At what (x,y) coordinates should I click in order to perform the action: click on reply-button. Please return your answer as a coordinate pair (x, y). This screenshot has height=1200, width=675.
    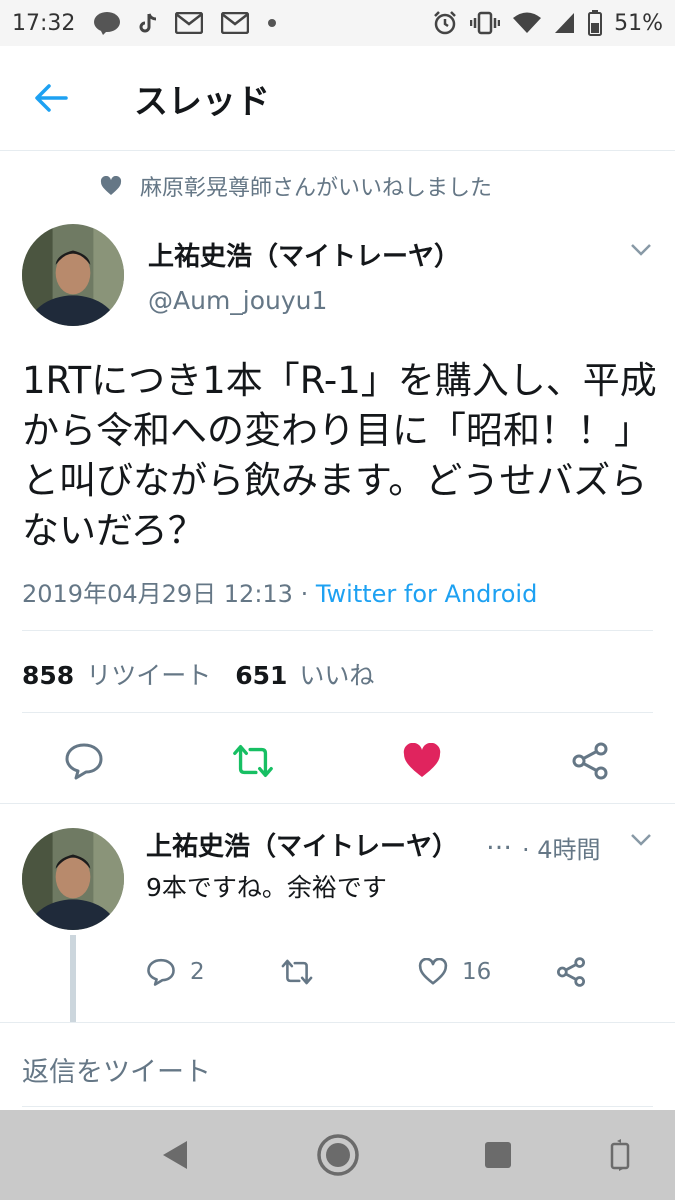
    Looking at the image, I should click on (84, 761).